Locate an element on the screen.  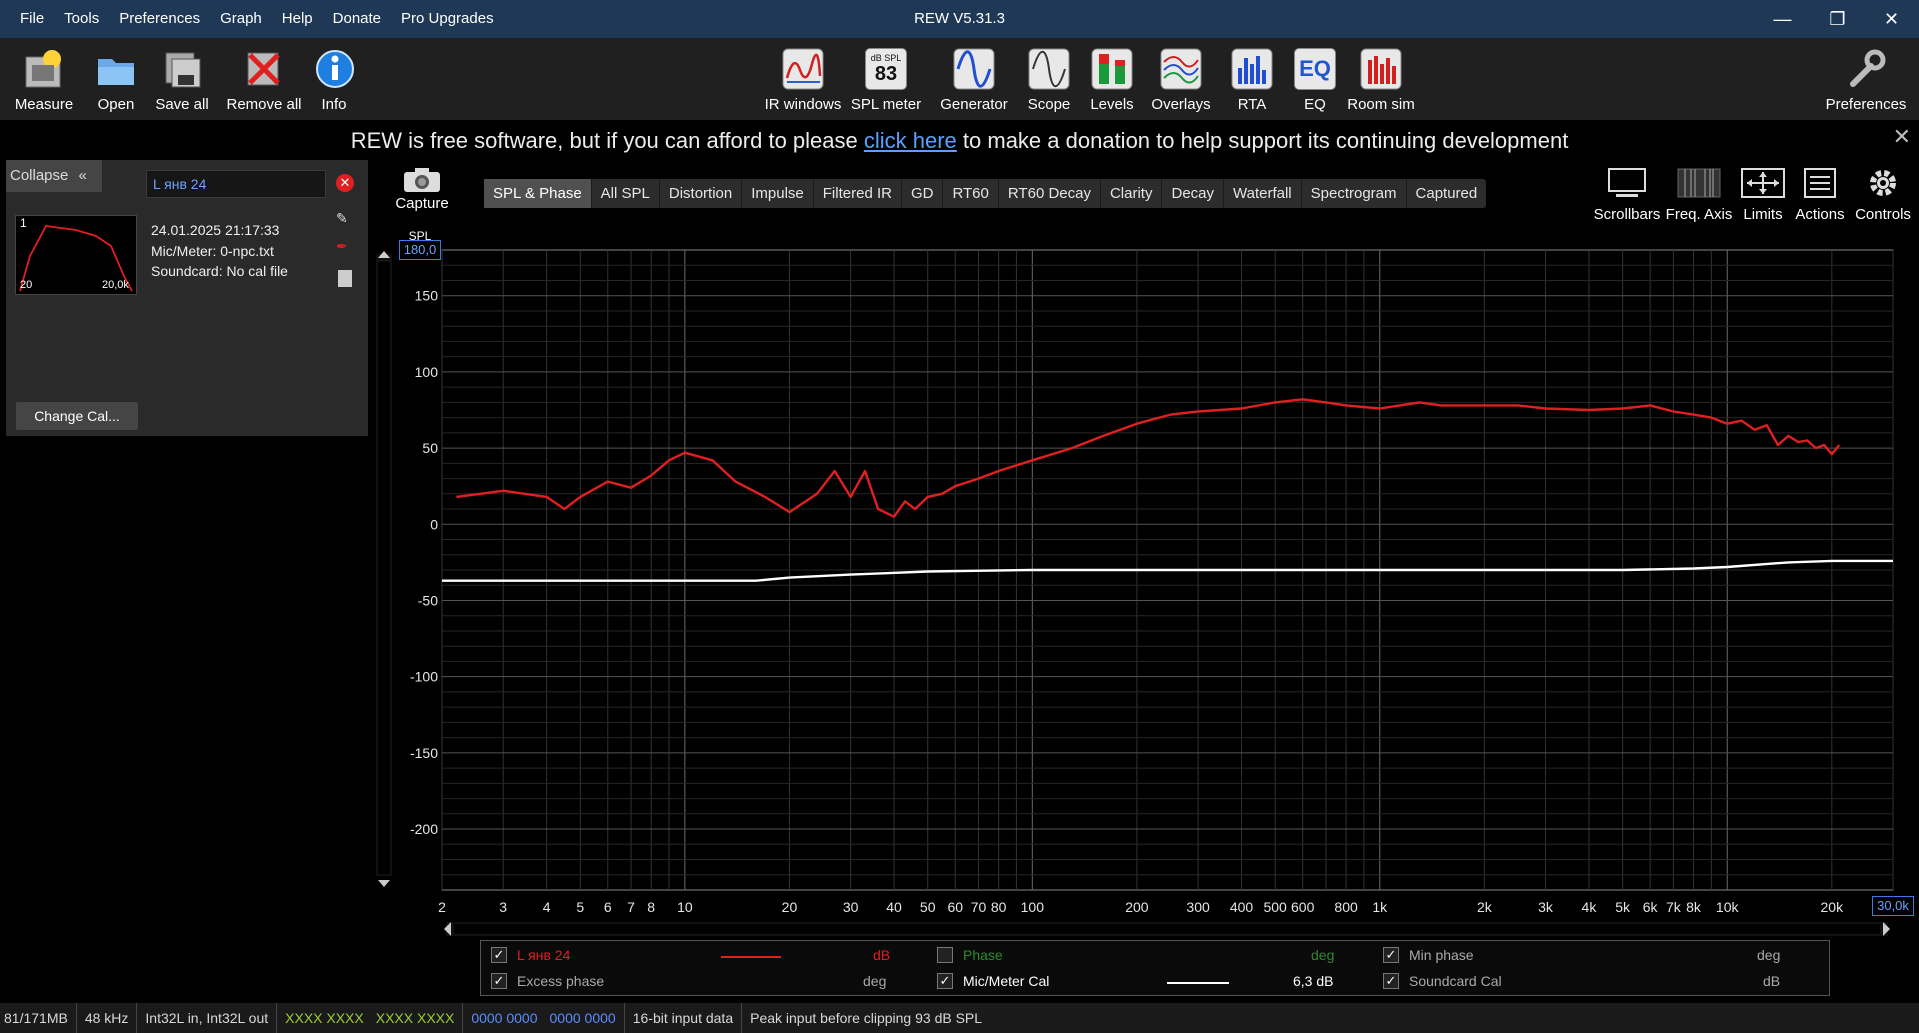
legend-spl: ✓ L янв 24 is located at coordinates (530, 955).